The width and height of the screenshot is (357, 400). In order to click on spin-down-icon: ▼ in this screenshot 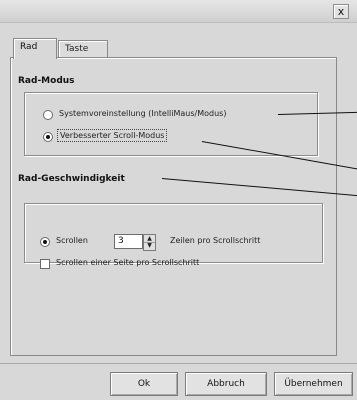, I will do `click(149, 245)`.